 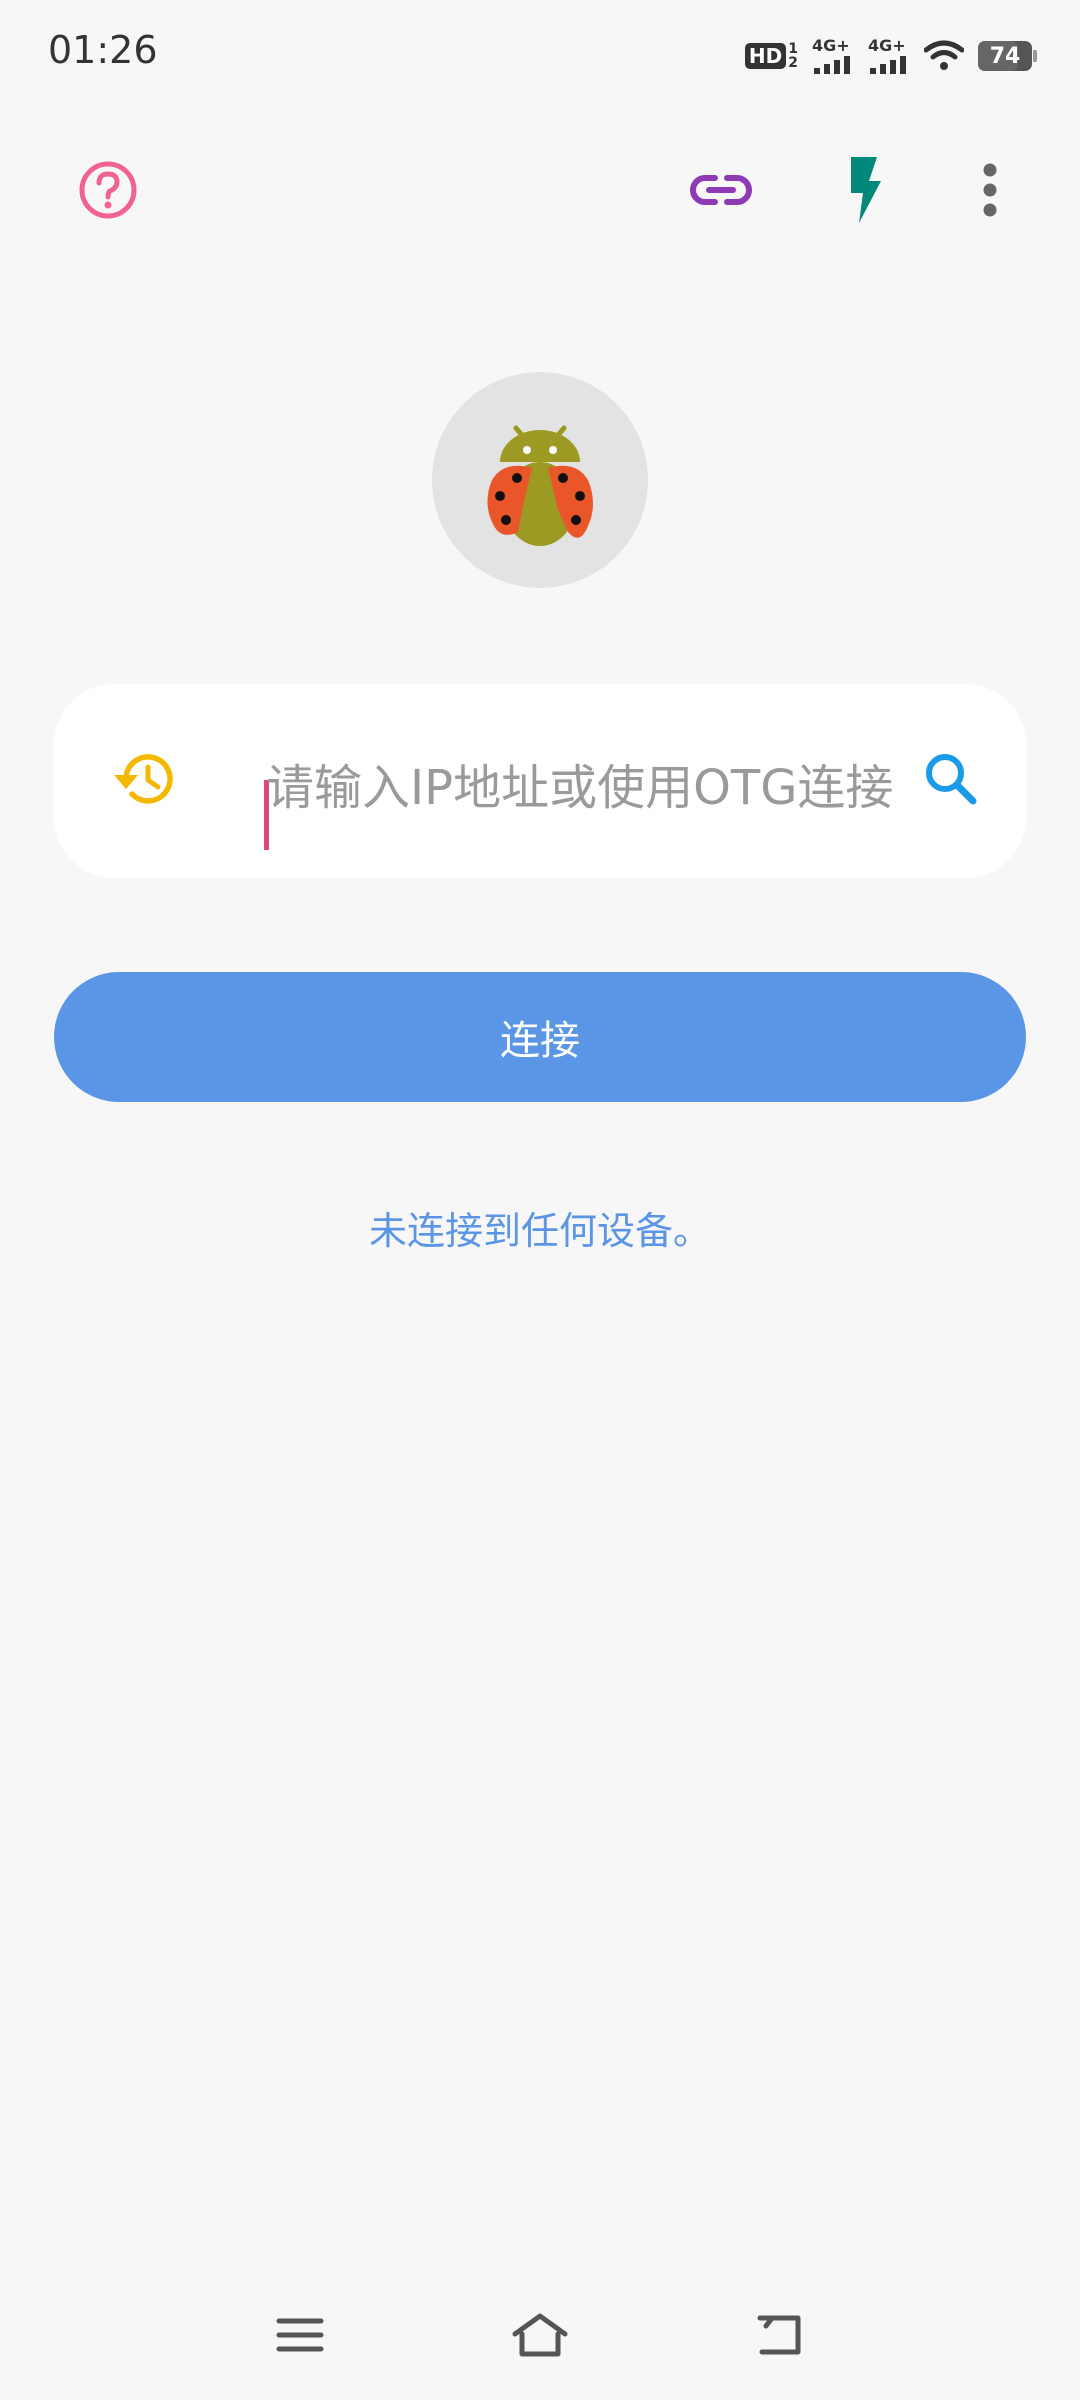 I want to click on android-ladybug-icon, so click(x=540, y=485).